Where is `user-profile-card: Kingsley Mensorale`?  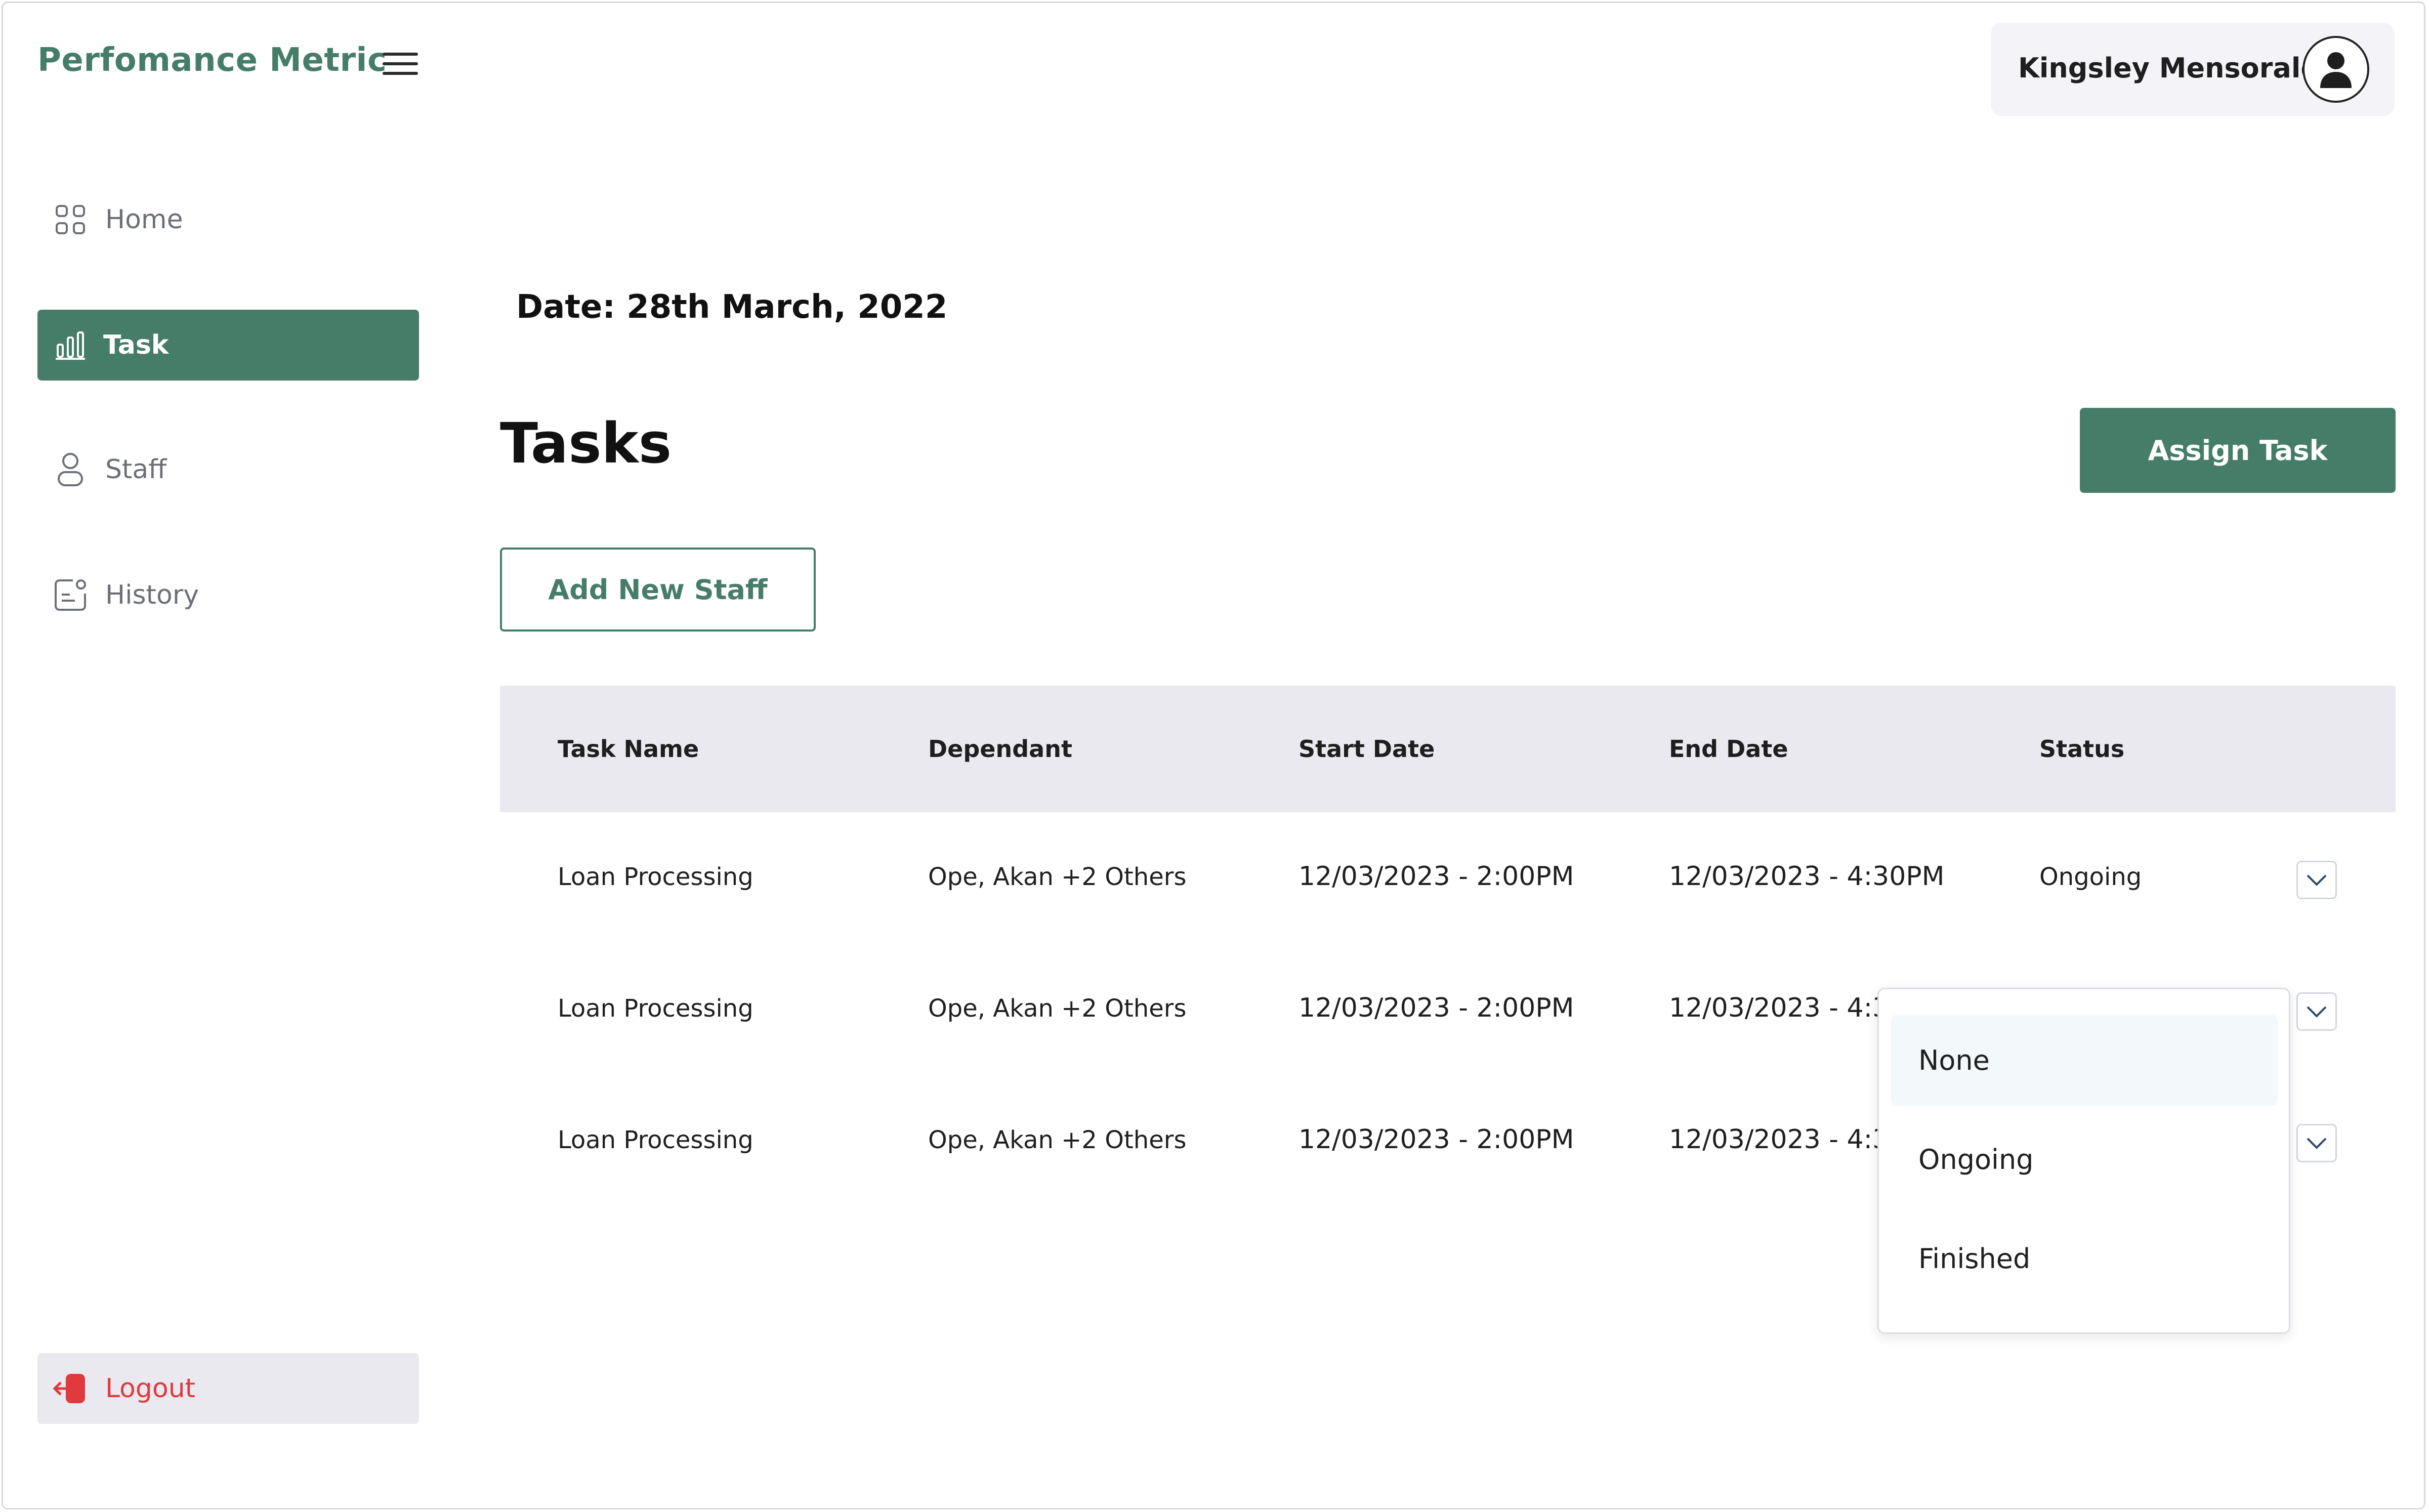 user-profile-card: Kingsley Mensorale is located at coordinates (2193, 69).